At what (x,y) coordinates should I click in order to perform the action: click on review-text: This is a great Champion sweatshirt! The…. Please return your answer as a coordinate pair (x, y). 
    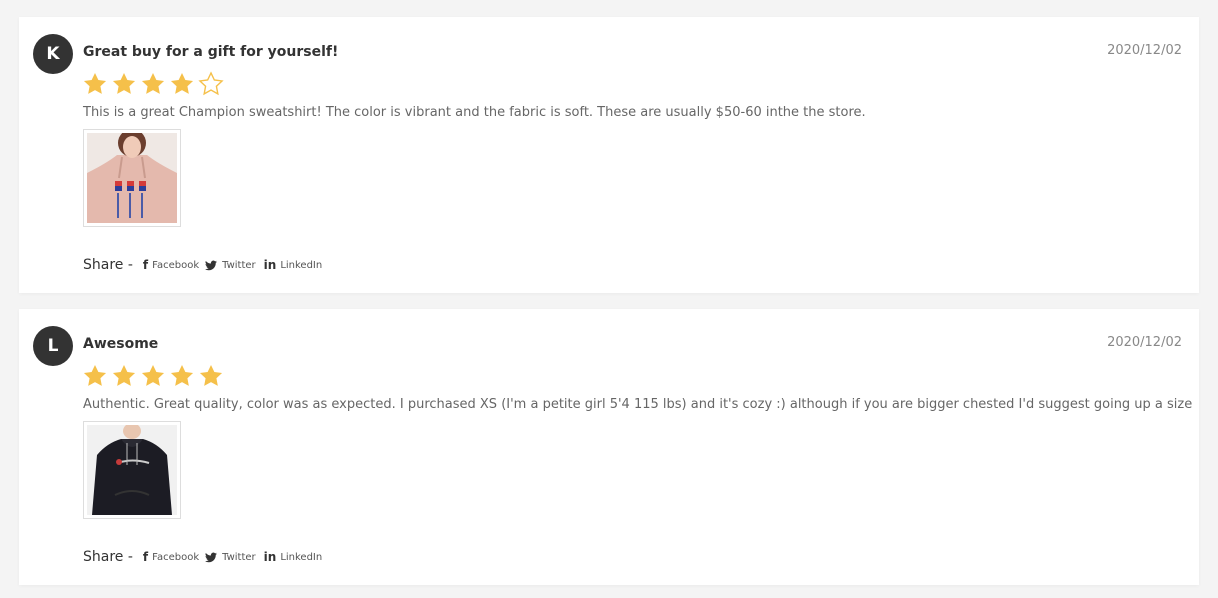
    Looking at the image, I should click on (474, 112).